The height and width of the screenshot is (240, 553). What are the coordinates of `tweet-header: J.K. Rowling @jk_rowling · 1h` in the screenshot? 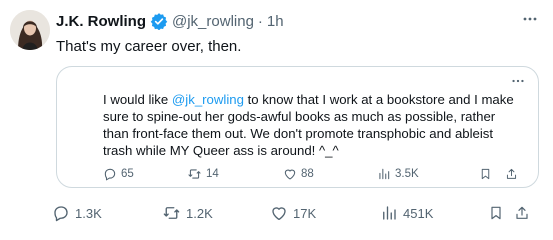 It's located at (170, 21).